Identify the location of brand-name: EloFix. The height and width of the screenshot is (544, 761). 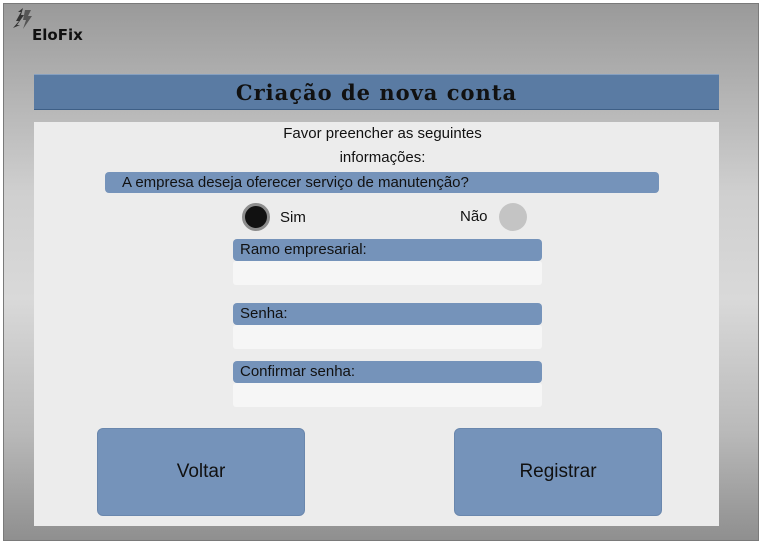
(57, 35).